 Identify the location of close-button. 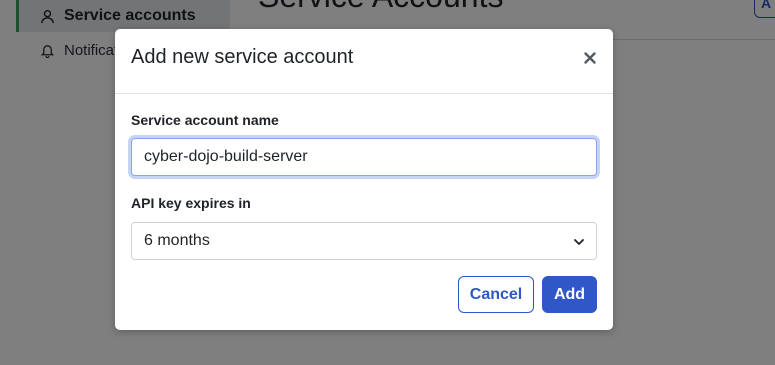
(590, 58).